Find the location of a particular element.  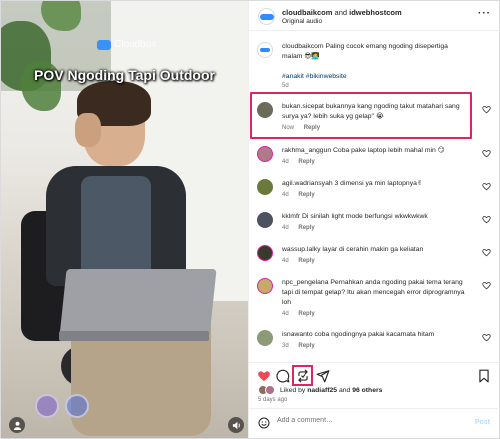

comment-icon is located at coordinates (283, 376).